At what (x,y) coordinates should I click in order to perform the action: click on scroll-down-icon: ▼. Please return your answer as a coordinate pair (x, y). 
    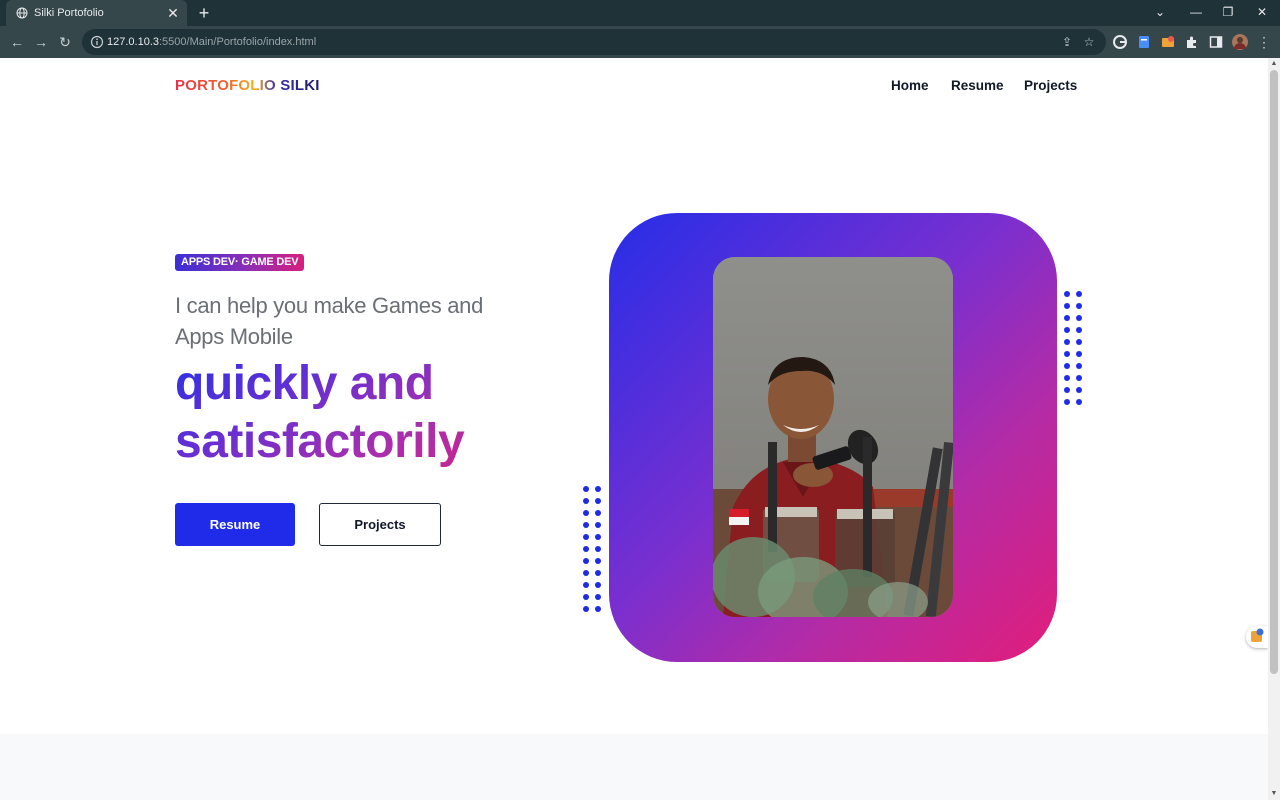
    Looking at the image, I should click on (1274, 794).